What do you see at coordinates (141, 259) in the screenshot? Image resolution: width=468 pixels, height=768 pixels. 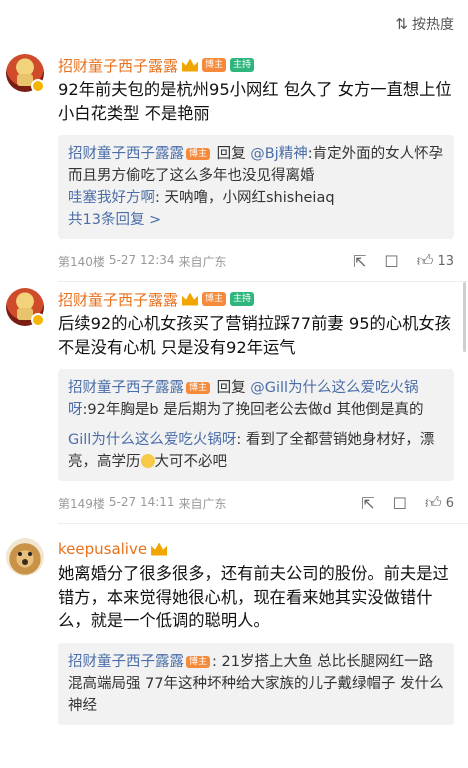 I see `comment-date: 5-27 12:34` at bounding box center [141, 259].